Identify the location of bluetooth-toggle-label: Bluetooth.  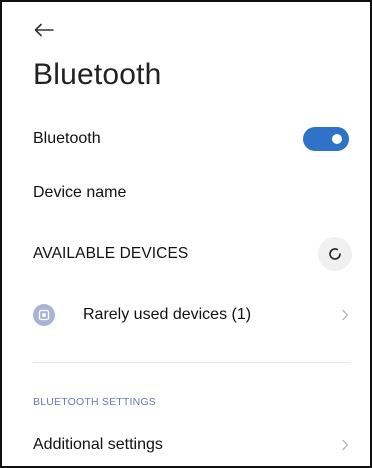
(67, 138).